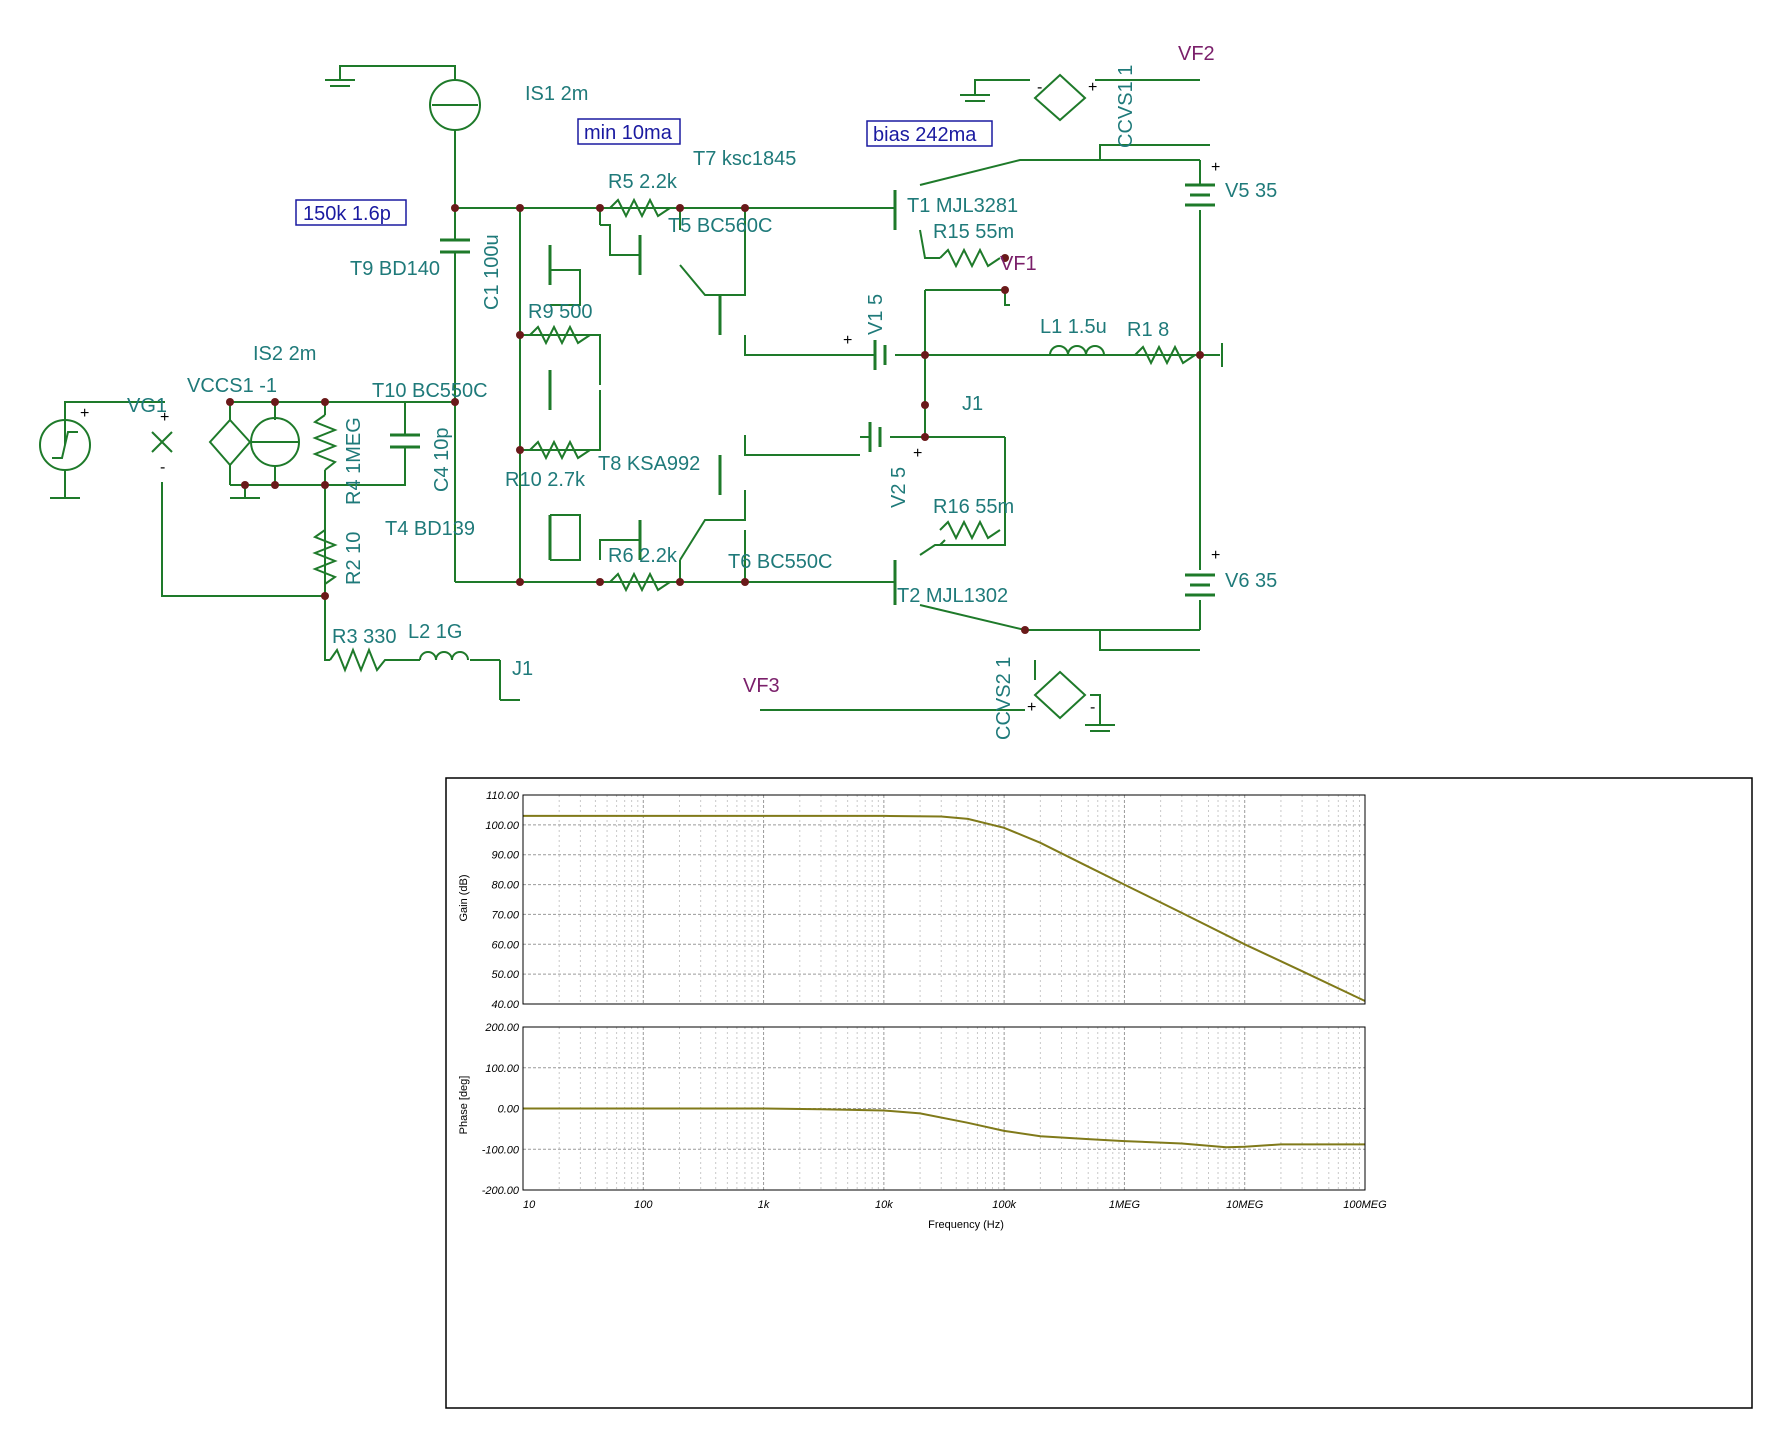  What do you see at coordinates (502, 1028) in the screenshot?
I see `phase-ytick-label: 200.00` at bounding box center [502, 1028].